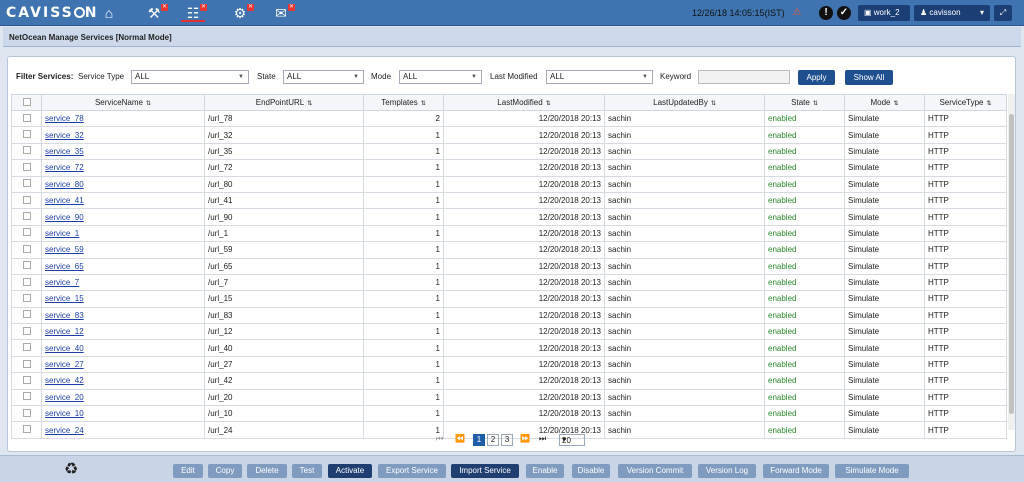 Image resolution: width=1024 pixels, height=482 pixels. I want to click on service-link: service_20, so click(64, 397).